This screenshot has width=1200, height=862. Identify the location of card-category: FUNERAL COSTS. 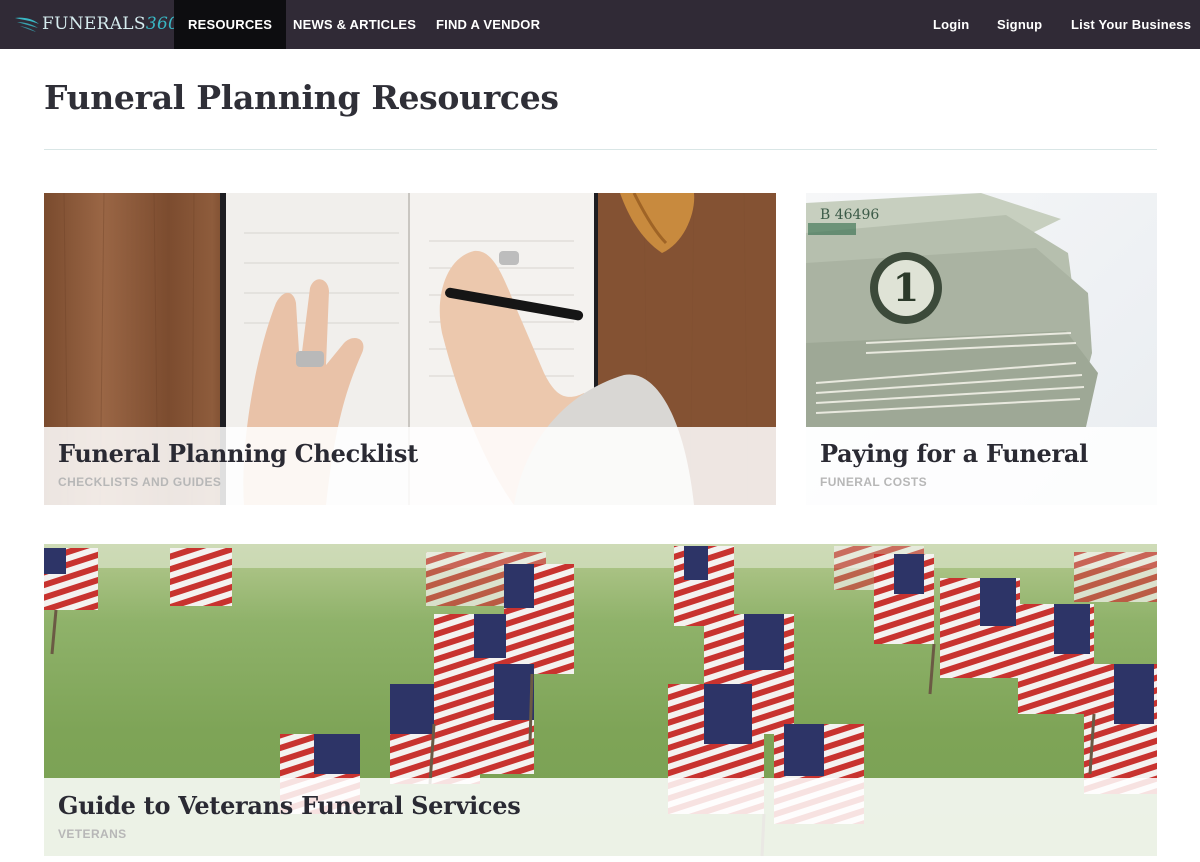
(873, 482).